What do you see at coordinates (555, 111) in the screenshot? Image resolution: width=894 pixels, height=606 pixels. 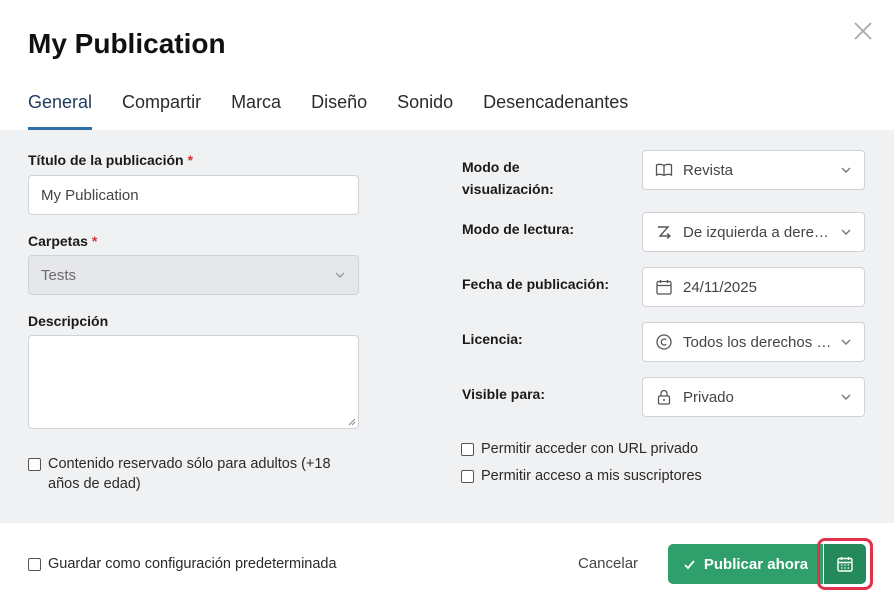 I see `tab-desencadenantes: Desencadenantes` at bounding box center [555, 111].